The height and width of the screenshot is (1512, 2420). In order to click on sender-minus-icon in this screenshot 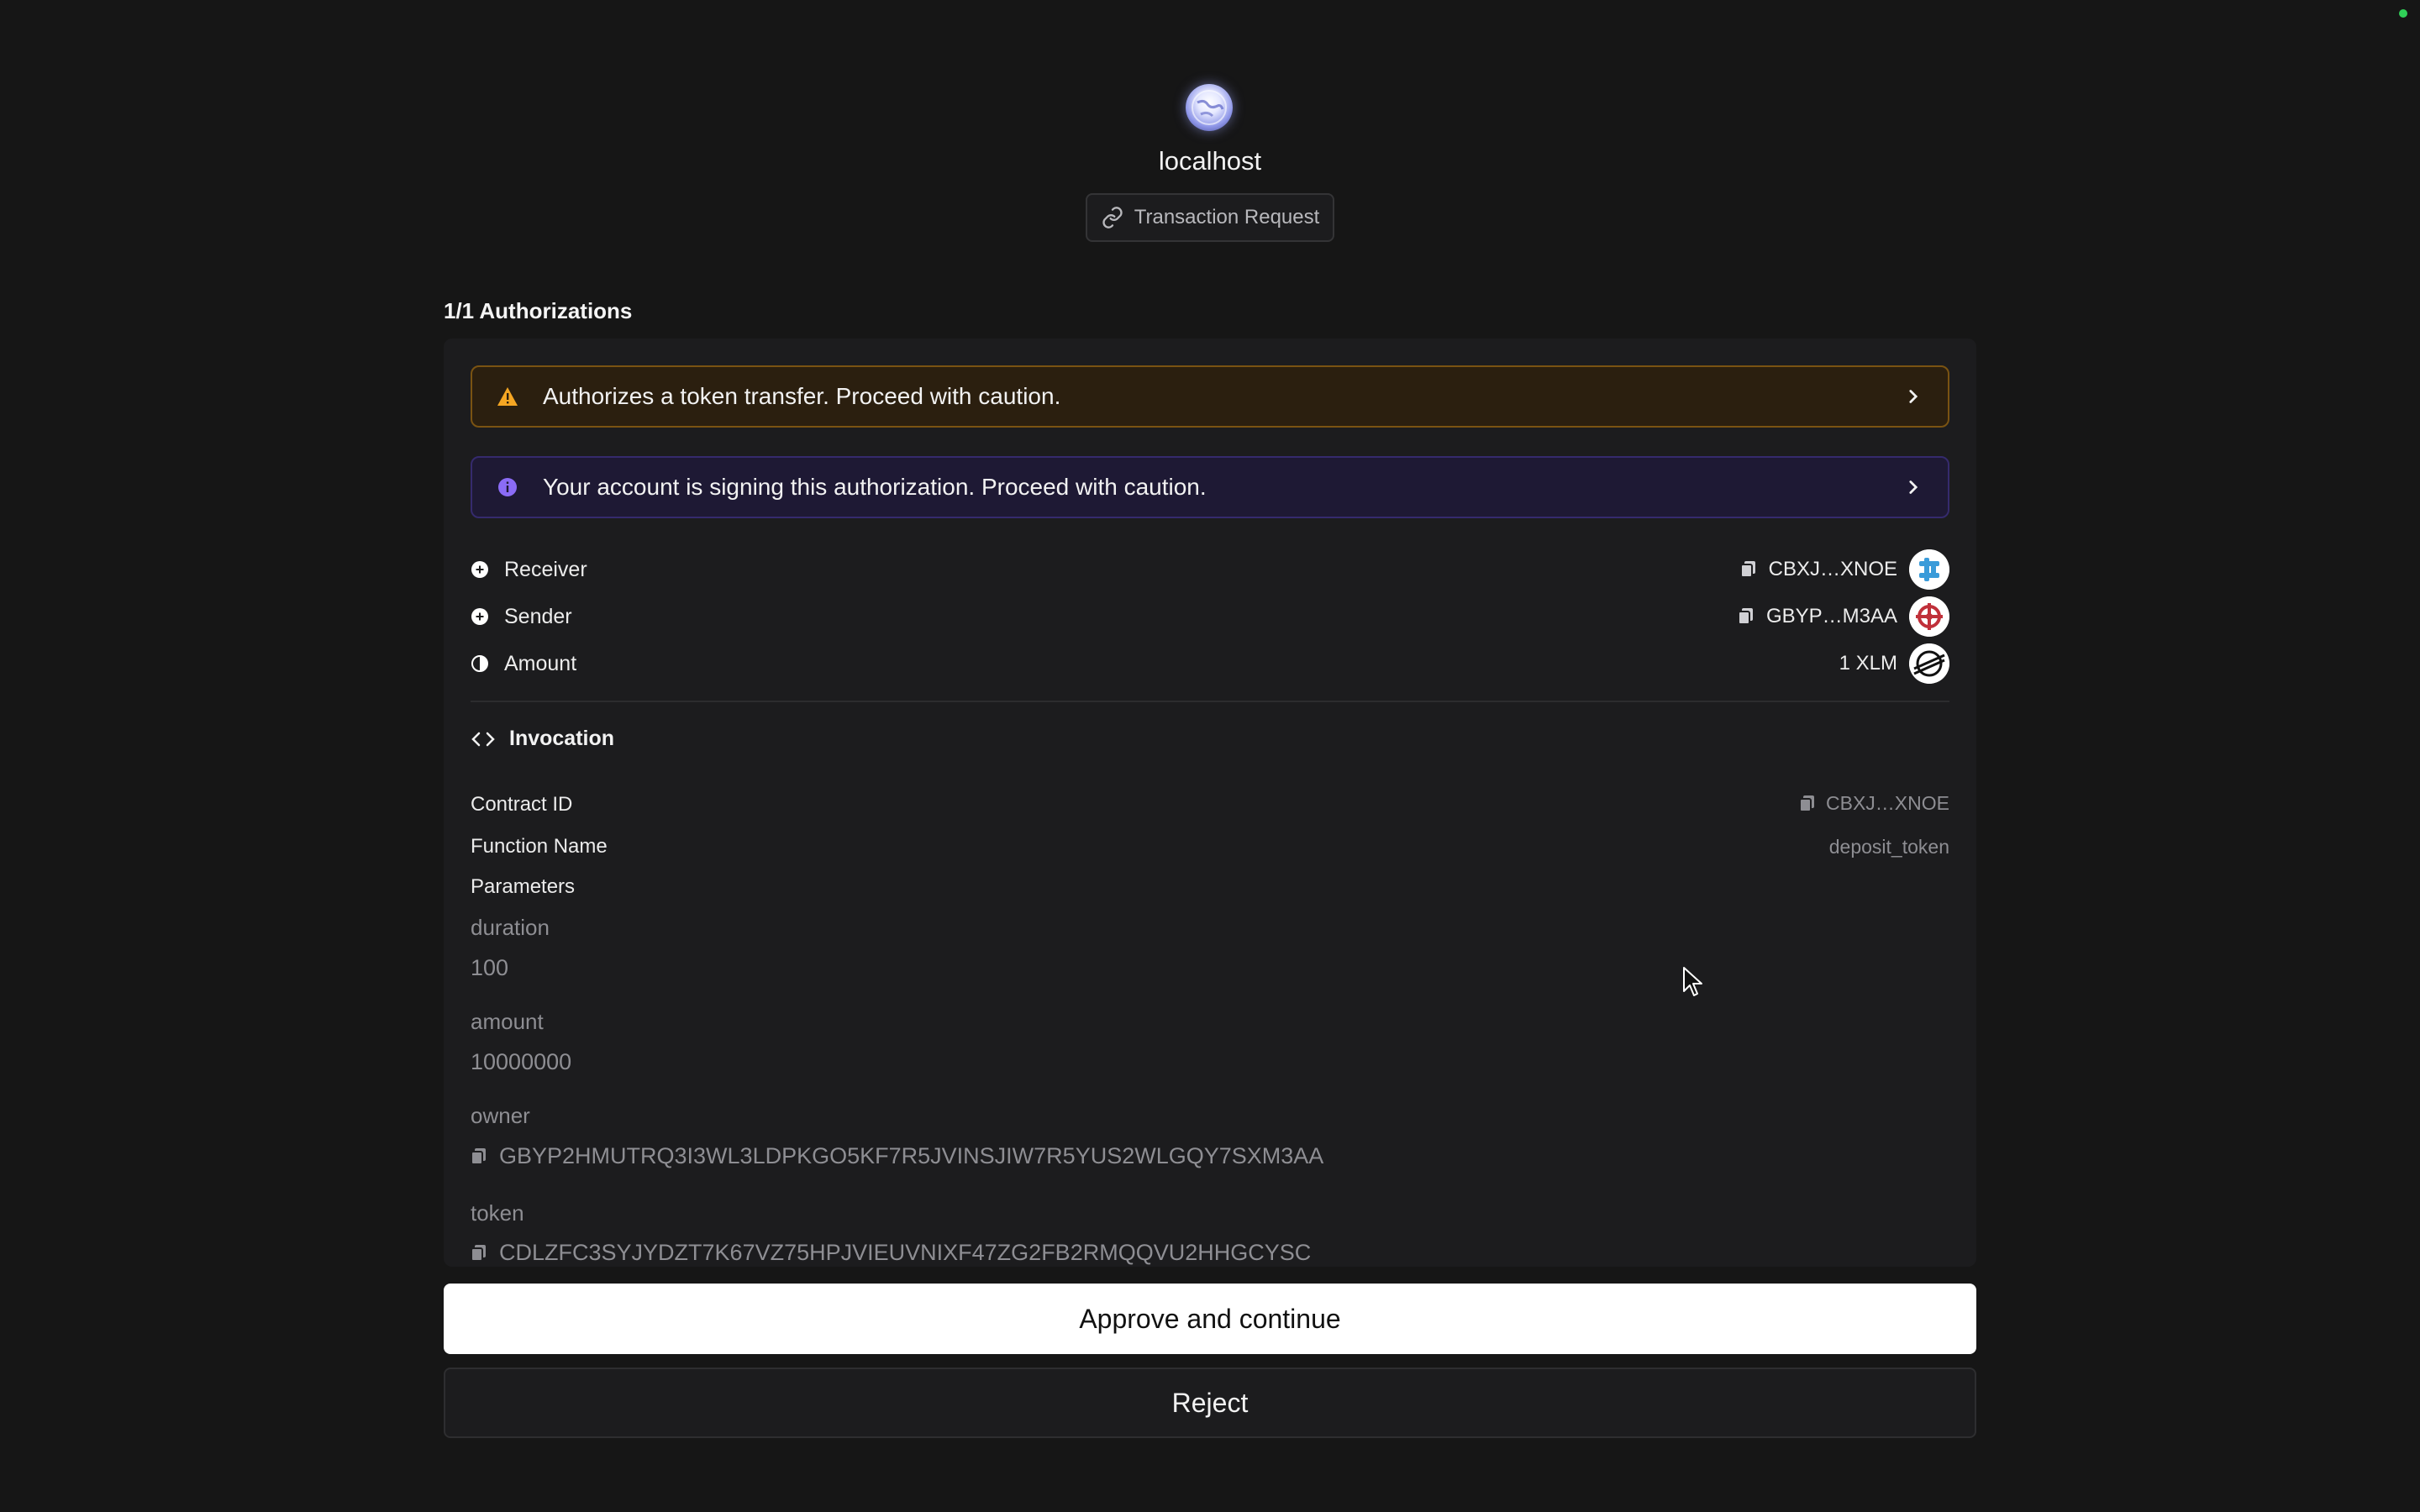, I will do `click(480, 616)`.